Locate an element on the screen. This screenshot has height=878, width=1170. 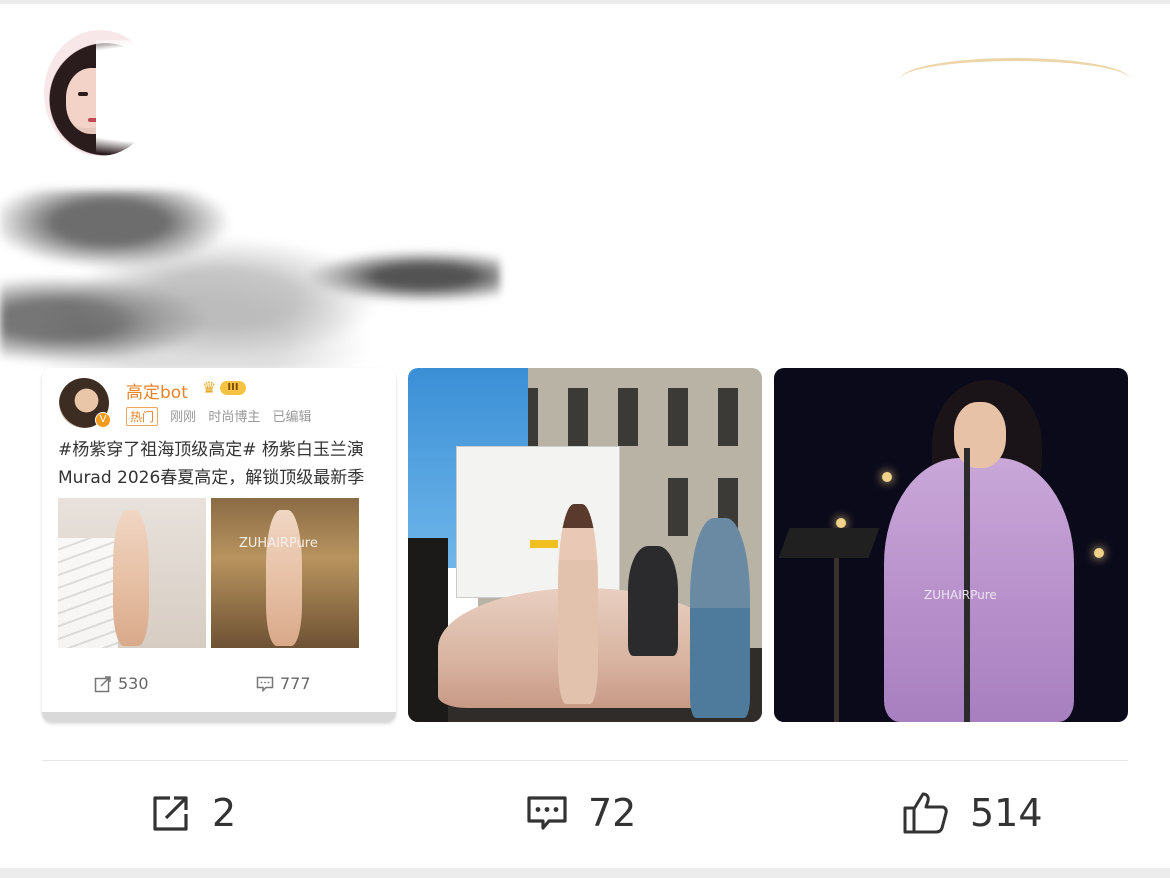
share-button: 2 is located at coordinates (193, 813).